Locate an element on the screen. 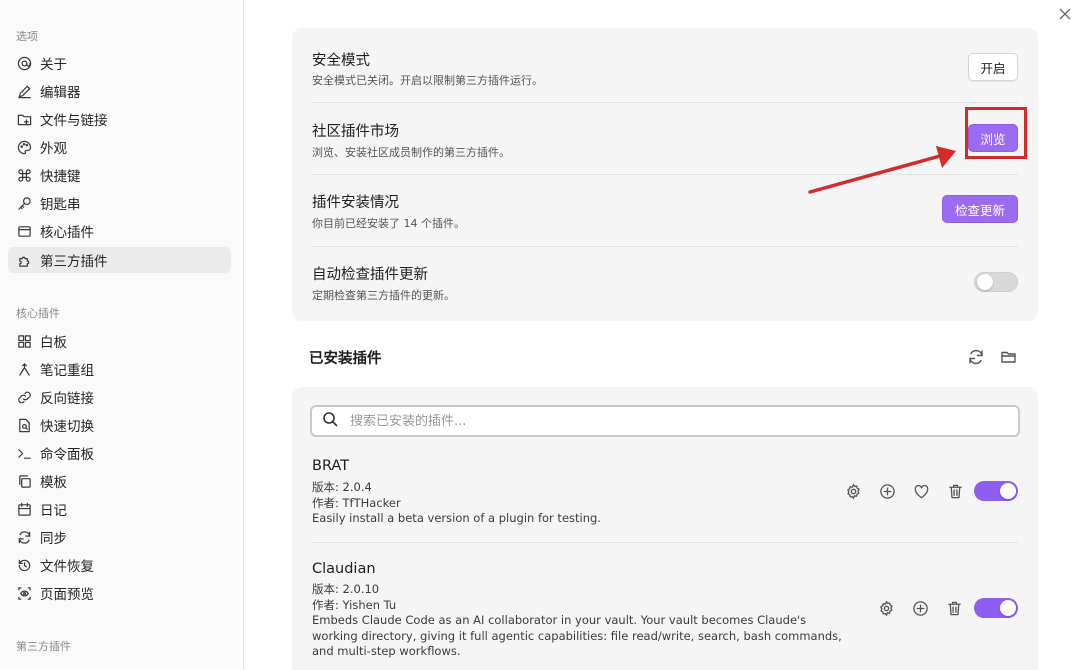 The height and width of the screenshot is (670, 1080). file-search-icon is located at coordinates (24, 425).